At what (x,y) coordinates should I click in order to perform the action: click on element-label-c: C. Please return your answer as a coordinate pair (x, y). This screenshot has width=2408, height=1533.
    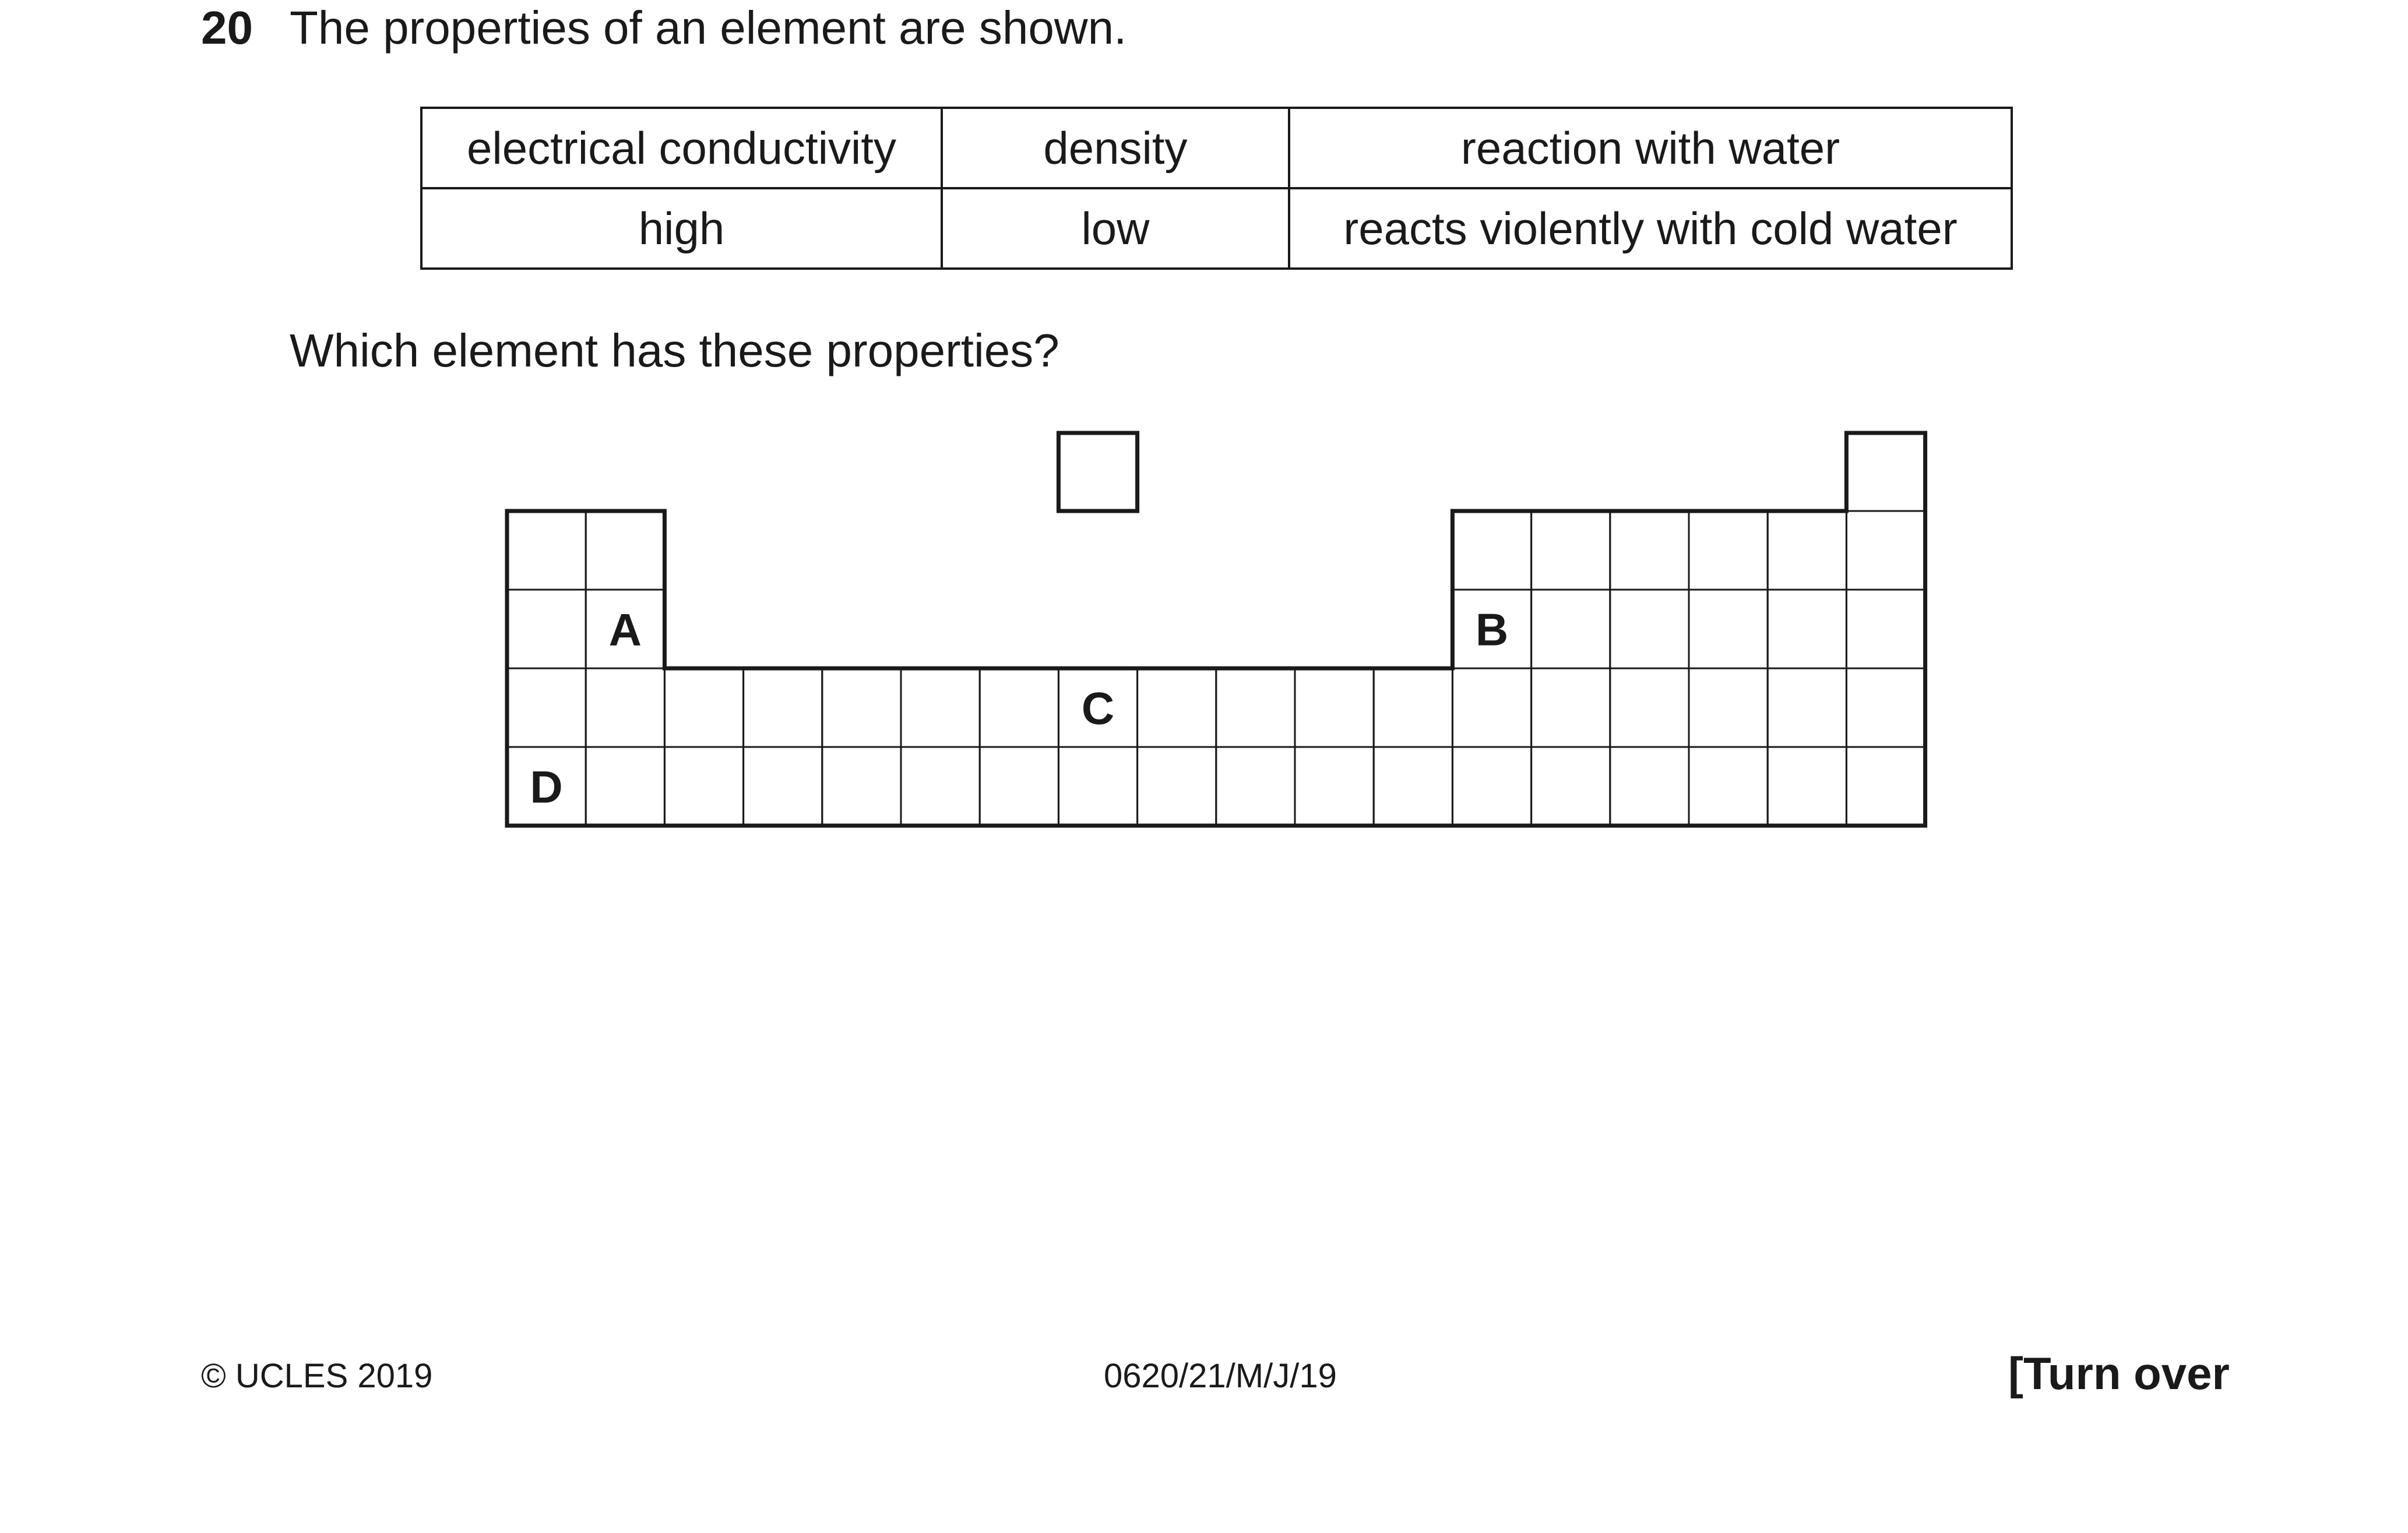
    Looking at the image, I should click on (1098, 708).